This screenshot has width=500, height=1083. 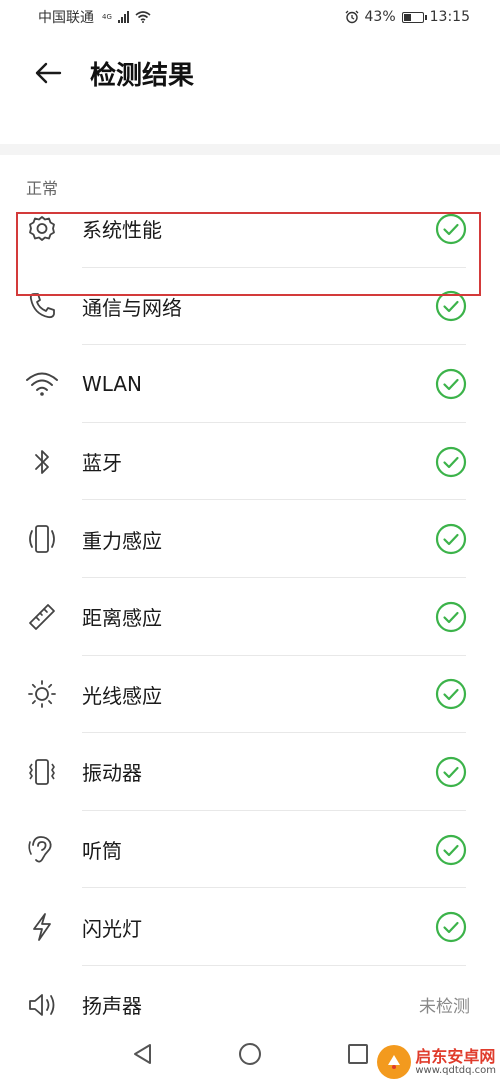 What do you see at coordinates (122, 695) in the screenshot?
I see `result-item-label: 光线感应` at bounding box center [122, 695].